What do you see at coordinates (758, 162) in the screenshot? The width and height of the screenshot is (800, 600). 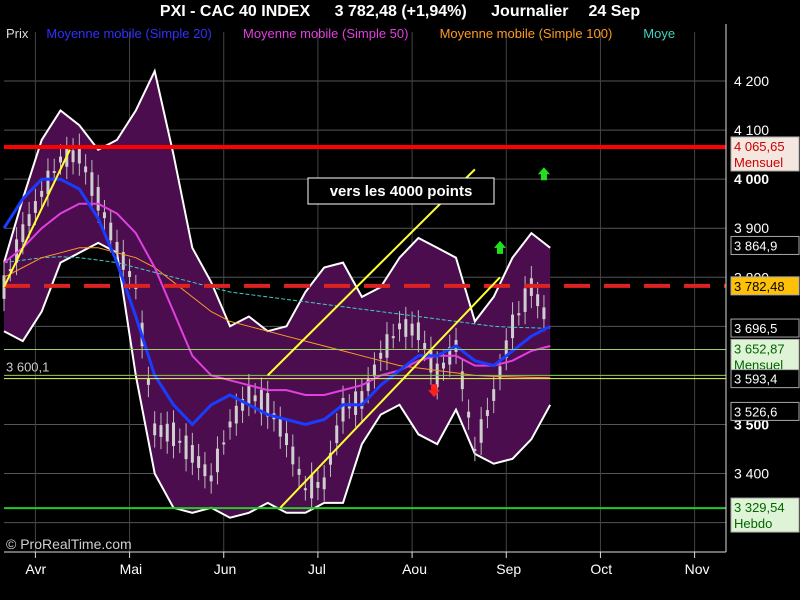 I see `level-box-sub: Mensuel` at bounding box center [758, 162].